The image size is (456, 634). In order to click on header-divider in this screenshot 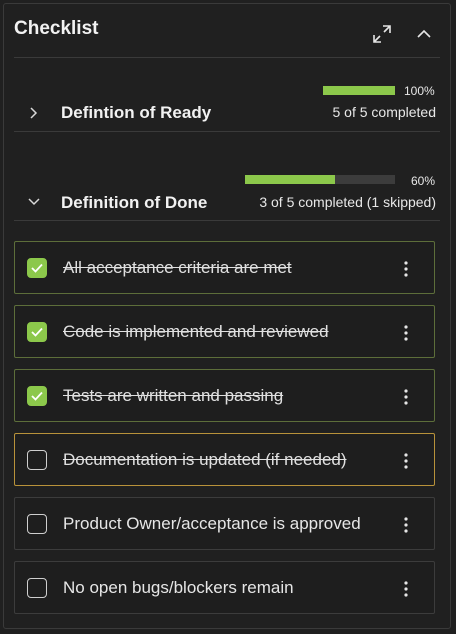, I will do `click(227, 57)`.